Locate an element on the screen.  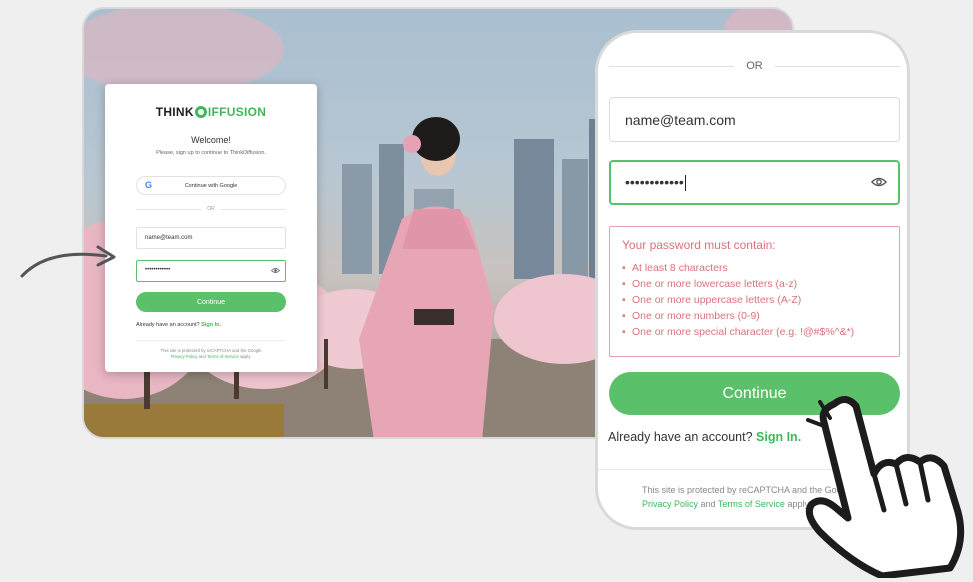
google-button-label: Continue with Google is located at coordinates (211, 185).